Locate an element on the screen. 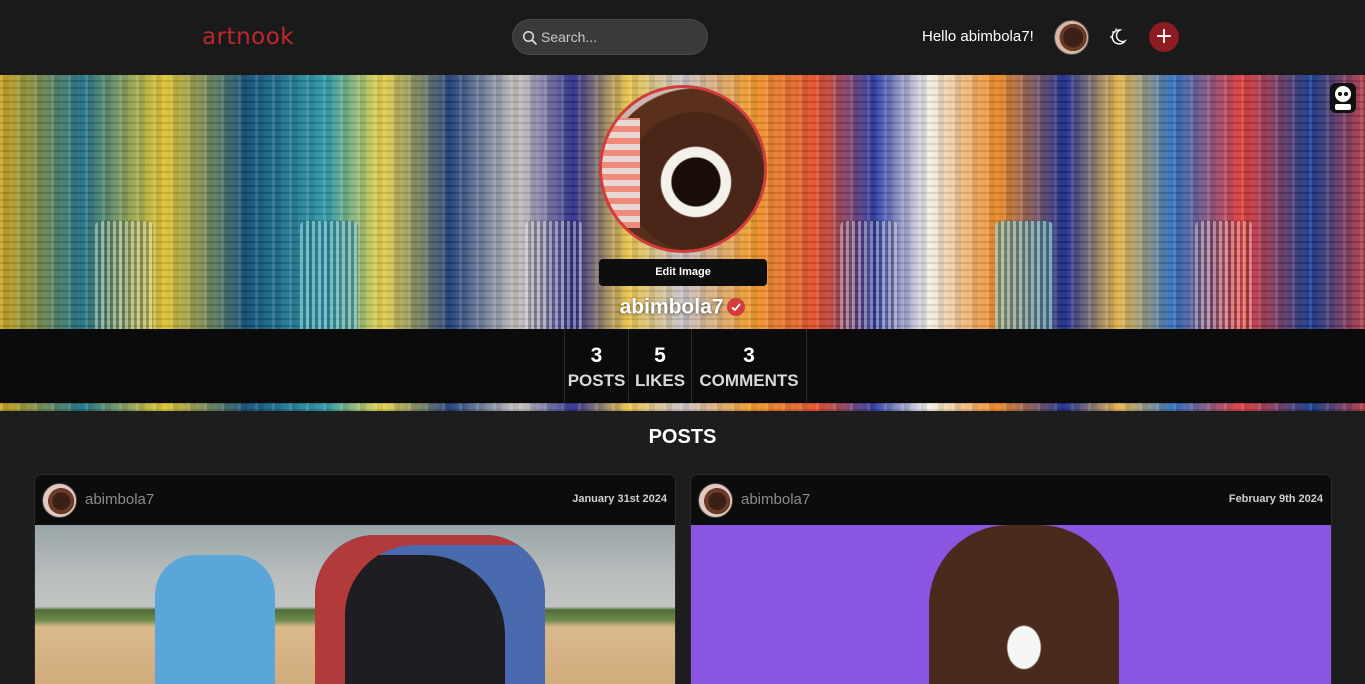 The width and height of the screenshot is (1365, 684). search-icon is located at coordinates (529, 37).